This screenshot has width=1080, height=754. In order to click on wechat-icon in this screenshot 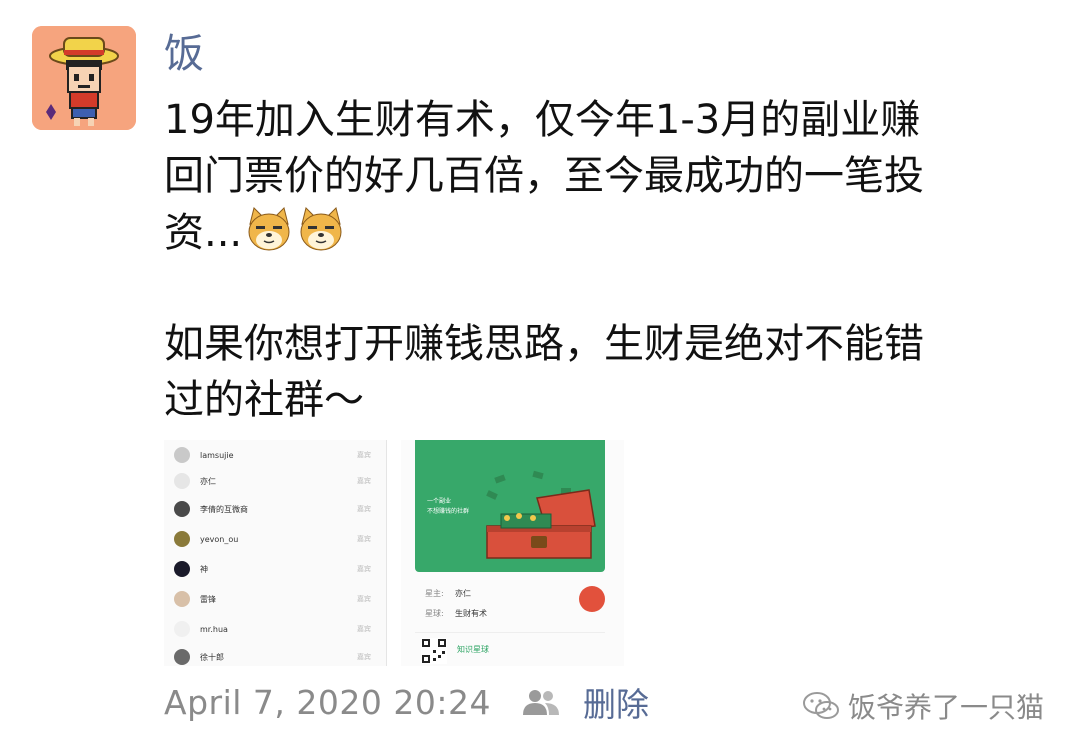, I will do `click(820, 705)`.